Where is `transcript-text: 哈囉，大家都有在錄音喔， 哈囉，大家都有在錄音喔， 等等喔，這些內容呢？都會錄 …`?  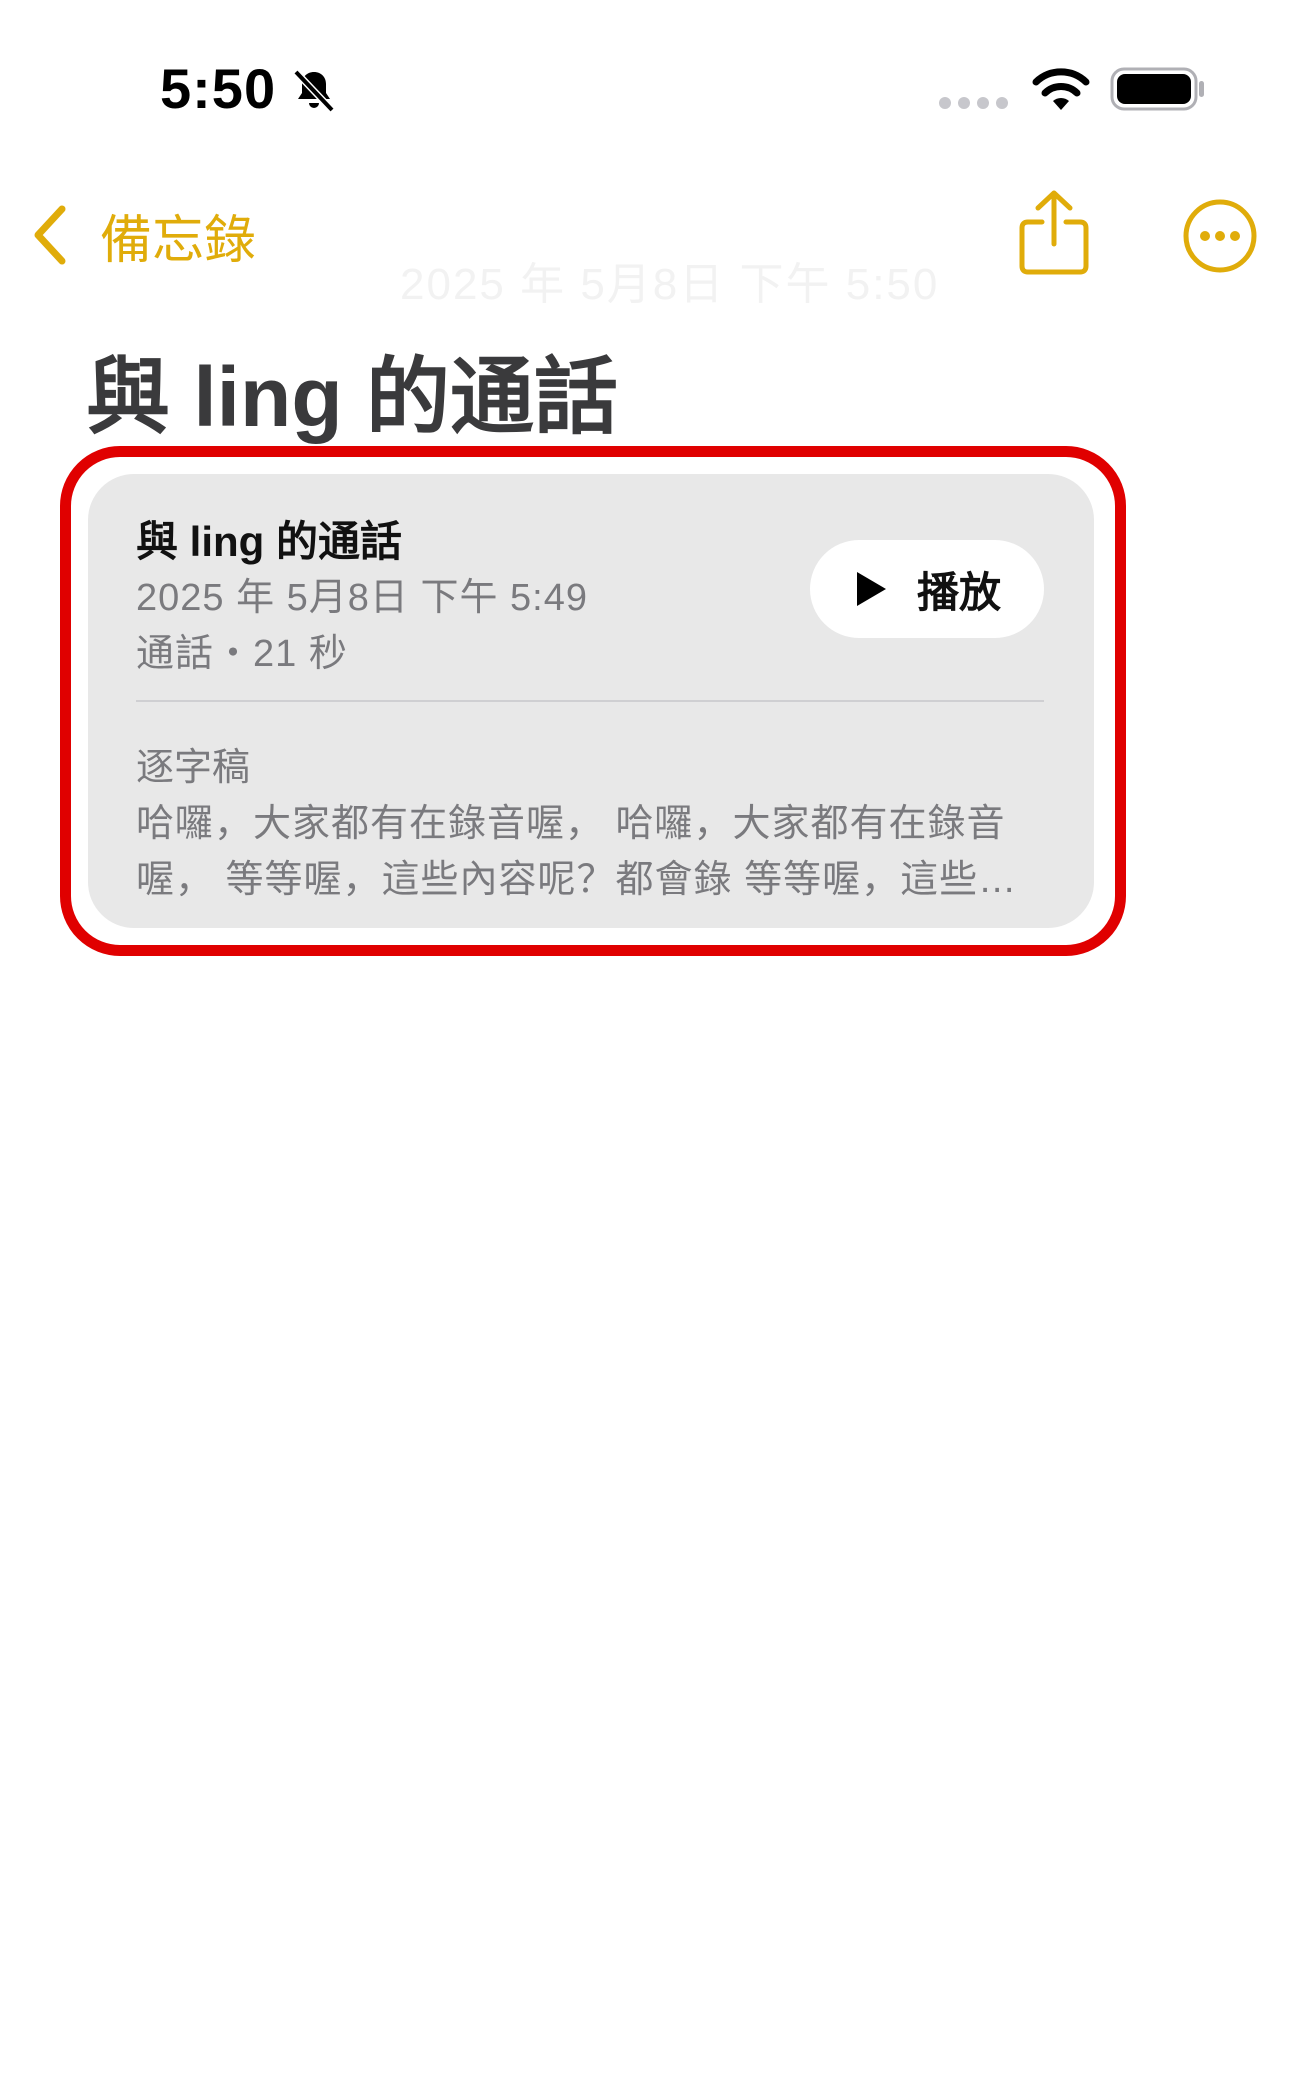 transcript-text: 哈囉，大家都有在錄音喔， 哈囉，大家都有在錄音喔， 等等喔，這些內容呢？都會錄 … is located at coordinates (577, 852).